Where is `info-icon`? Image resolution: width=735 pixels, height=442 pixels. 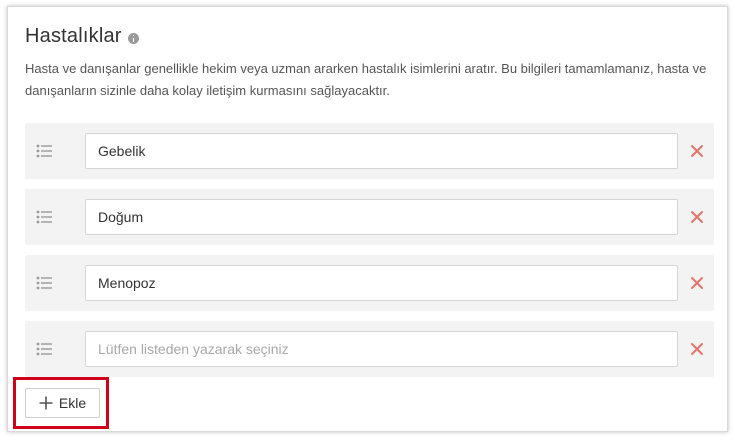 info-icon is located at coordinates (133, 38).